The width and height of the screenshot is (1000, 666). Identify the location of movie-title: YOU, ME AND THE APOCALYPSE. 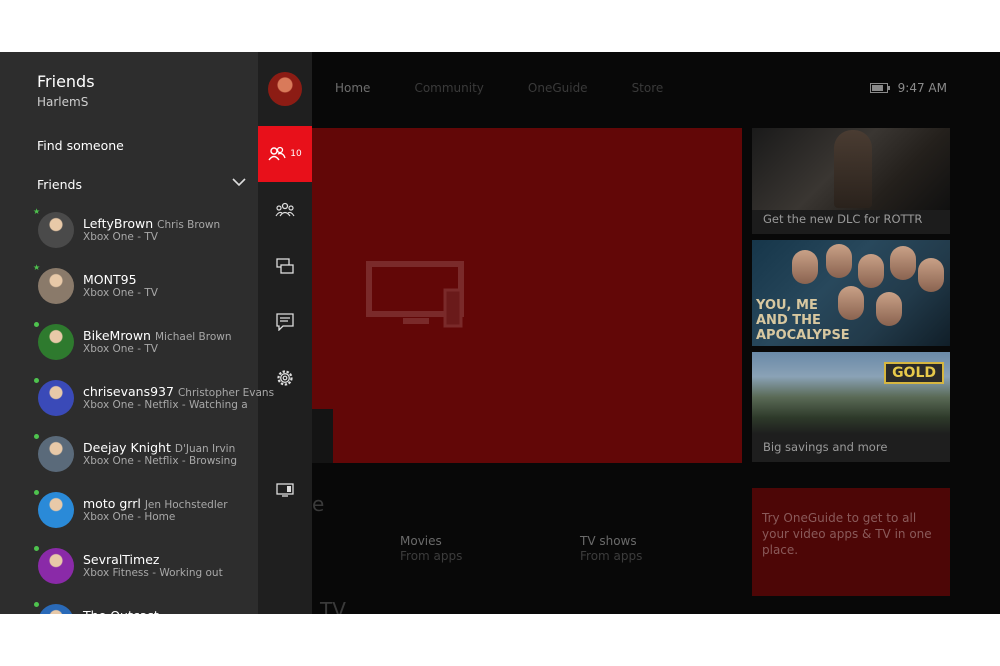
(803, 320).